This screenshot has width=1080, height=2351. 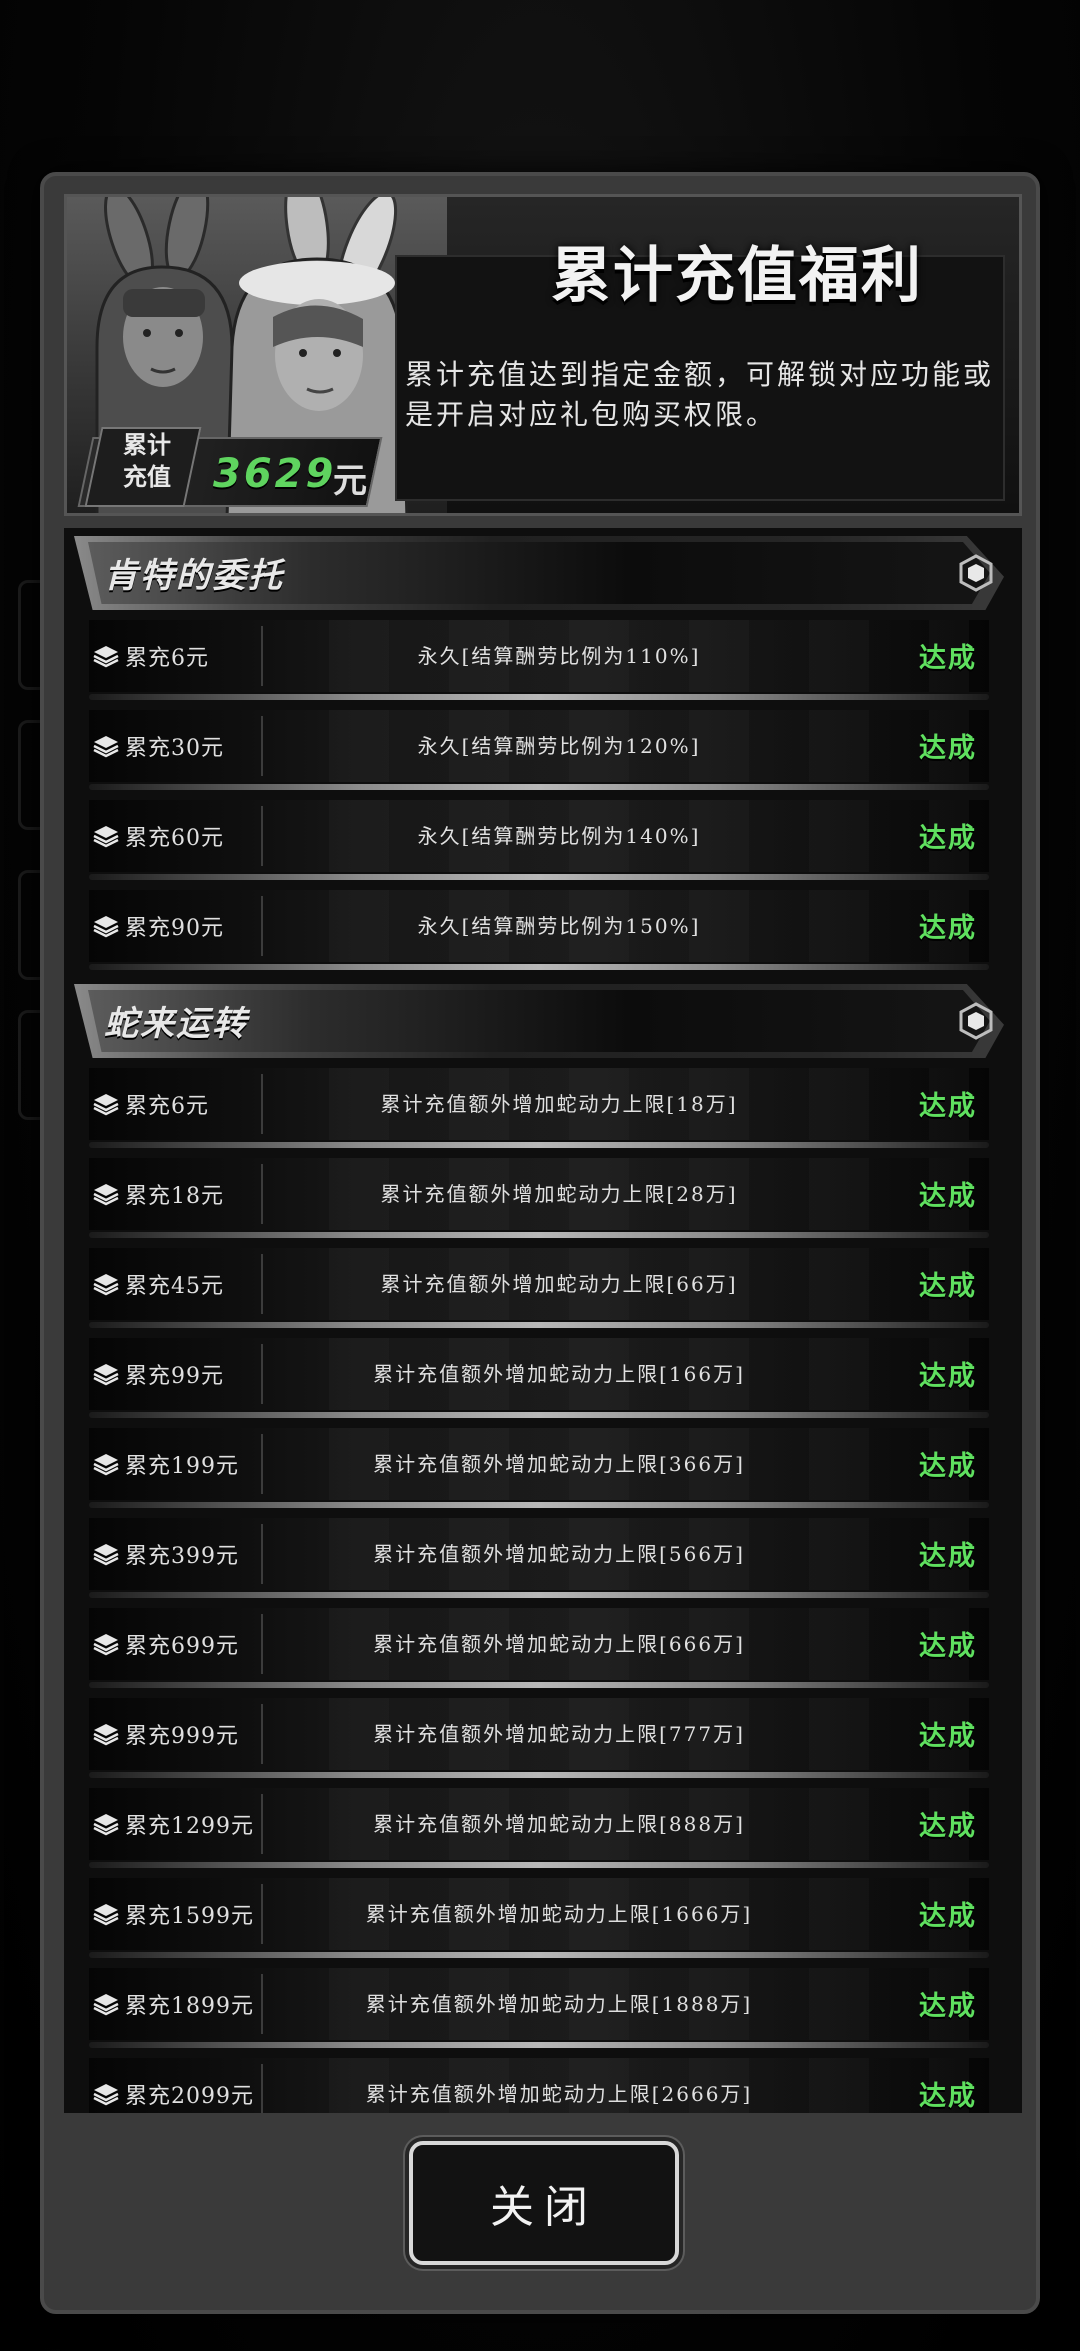 I want to click on header-description: 累计充值达到指定金额，可解锁对应功能或是开启对应礼包购买权限。, so click(x=700, y=394).